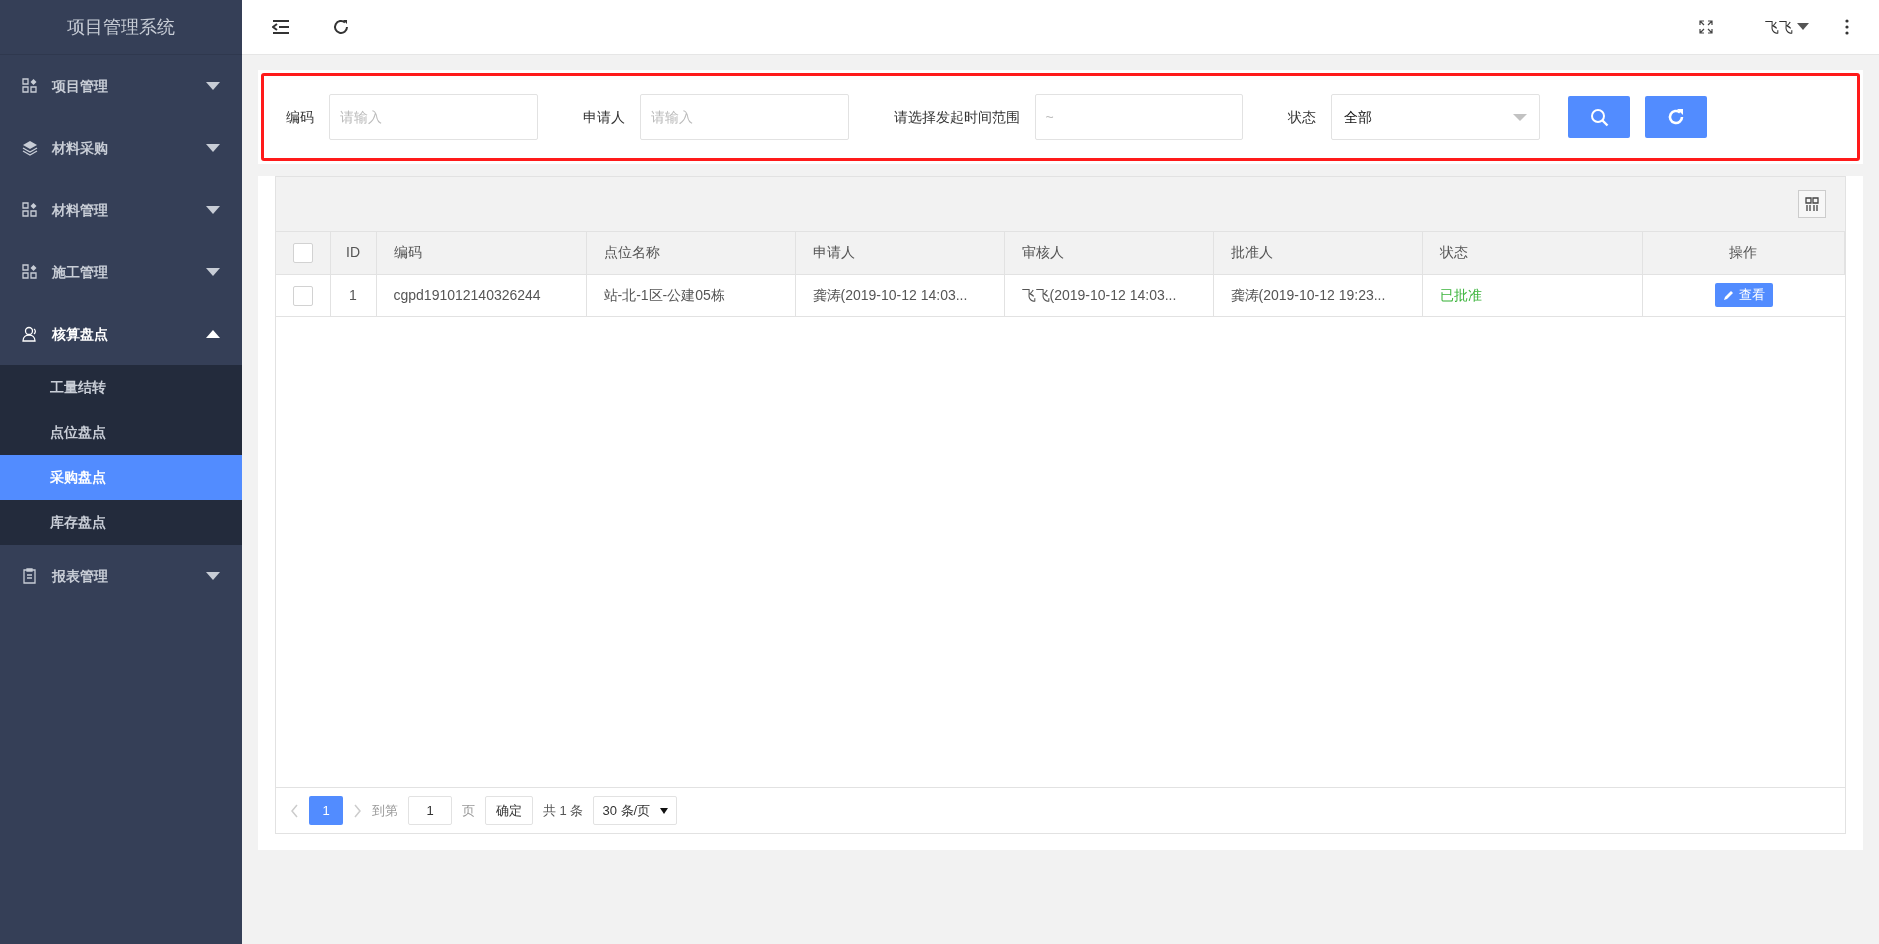 The image size is (1879, 944). What do you see at coordinates (1251, 252) in the screenshot?
I see `column-header: 批准人` at bounding box center [1251, 252].